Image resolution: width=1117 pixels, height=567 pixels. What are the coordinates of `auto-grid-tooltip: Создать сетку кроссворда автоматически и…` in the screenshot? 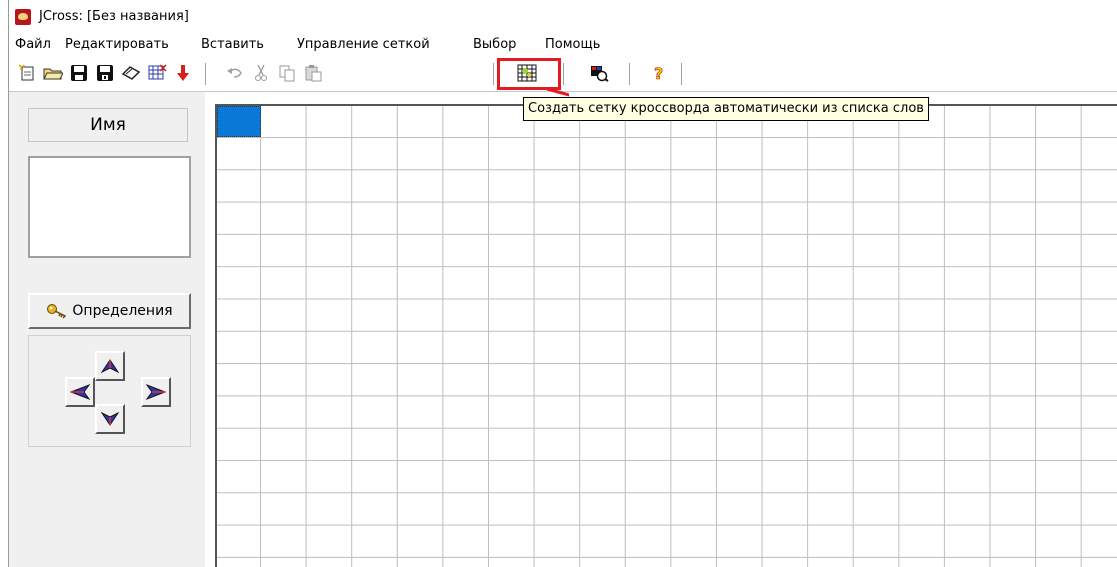 It's located at (726, 109).